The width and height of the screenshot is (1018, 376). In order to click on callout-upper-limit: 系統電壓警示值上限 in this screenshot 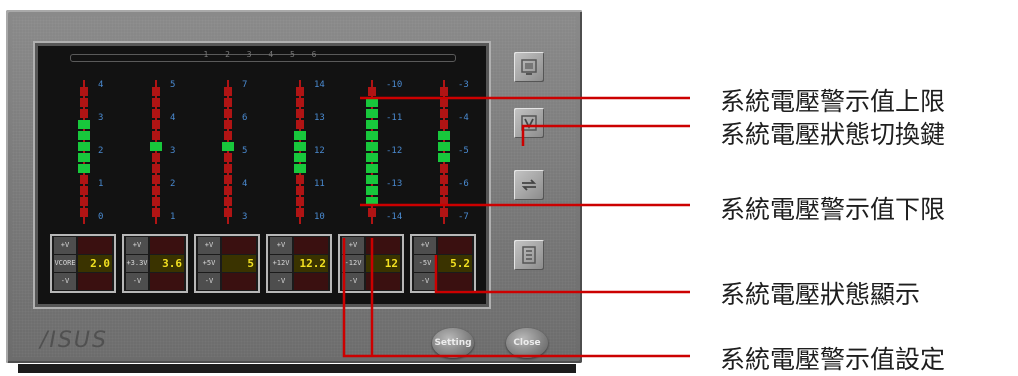, I will do `click(833, 101)`.